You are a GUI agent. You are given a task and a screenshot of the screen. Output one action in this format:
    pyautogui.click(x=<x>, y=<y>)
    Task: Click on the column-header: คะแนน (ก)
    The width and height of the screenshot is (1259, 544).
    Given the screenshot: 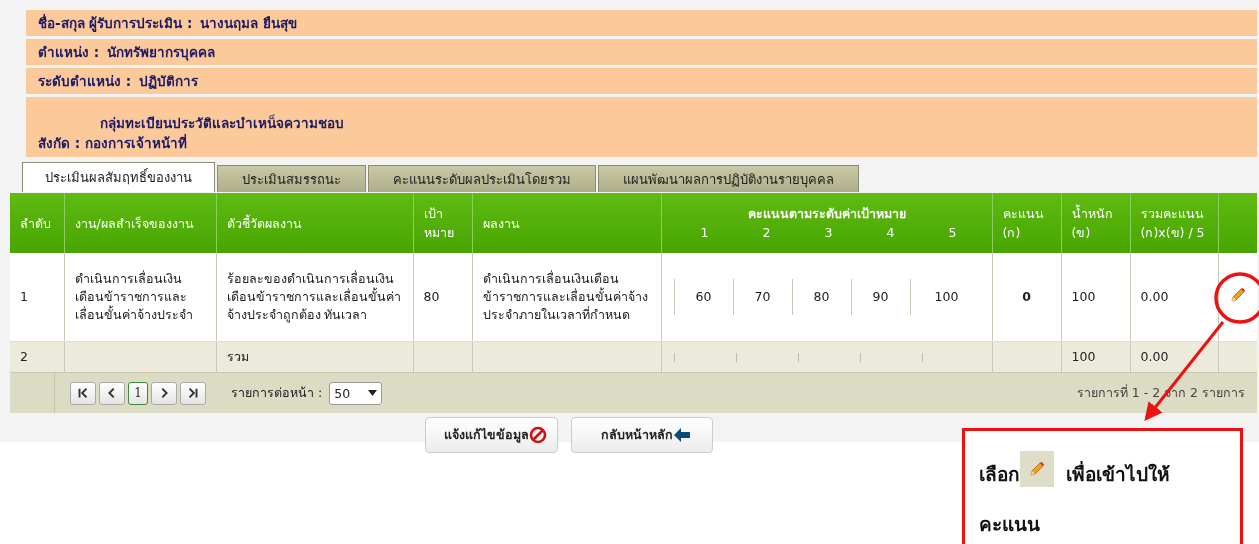 What is the action you would take?
    pyautogui.click(x=1026, y=223)
    